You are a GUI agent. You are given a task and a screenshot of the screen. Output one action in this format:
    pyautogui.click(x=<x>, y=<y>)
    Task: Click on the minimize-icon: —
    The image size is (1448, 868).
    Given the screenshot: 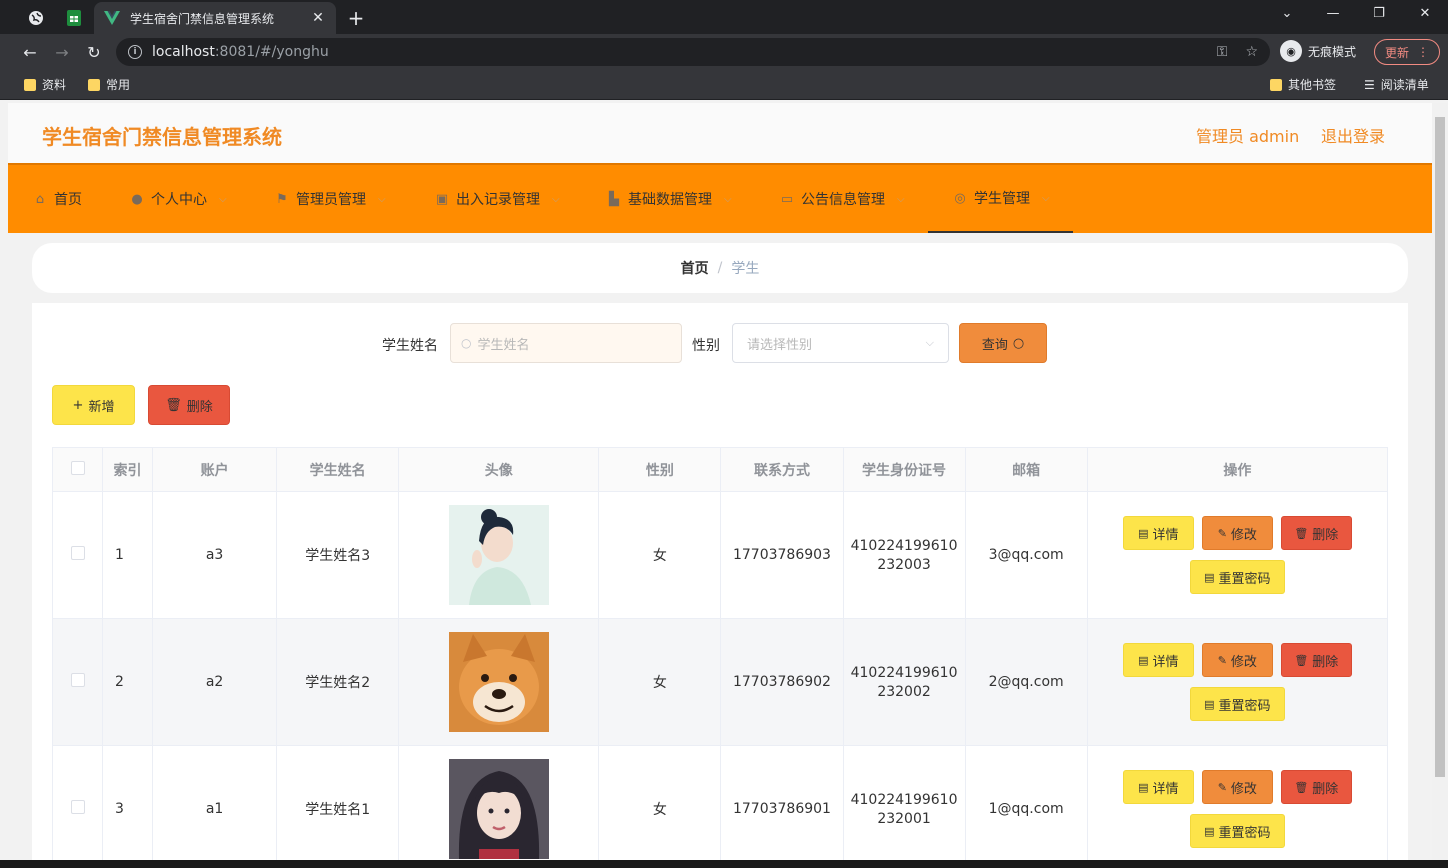 What is the action you would take?
    pyautogui.click(x=1333, y=17)
    